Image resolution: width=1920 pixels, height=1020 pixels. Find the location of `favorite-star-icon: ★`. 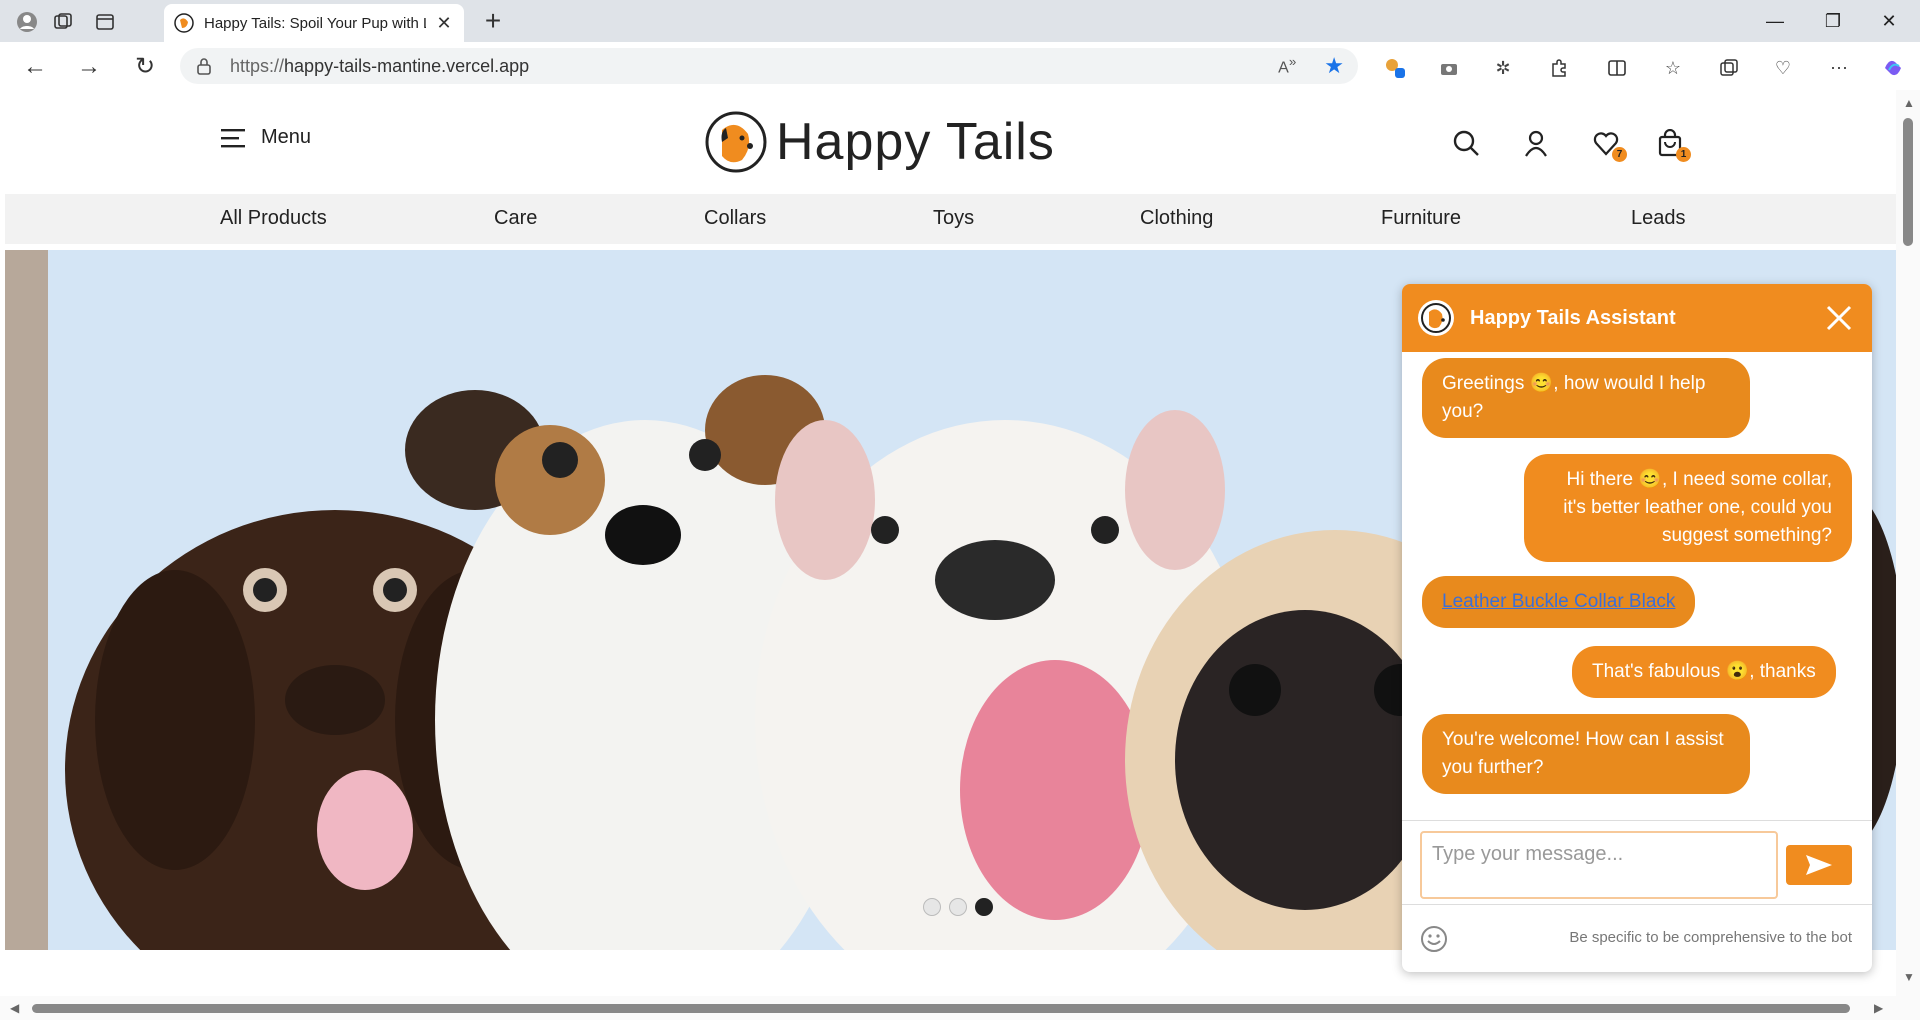

favorite-star-icon: ★ is located at coordinates (1334, 66).